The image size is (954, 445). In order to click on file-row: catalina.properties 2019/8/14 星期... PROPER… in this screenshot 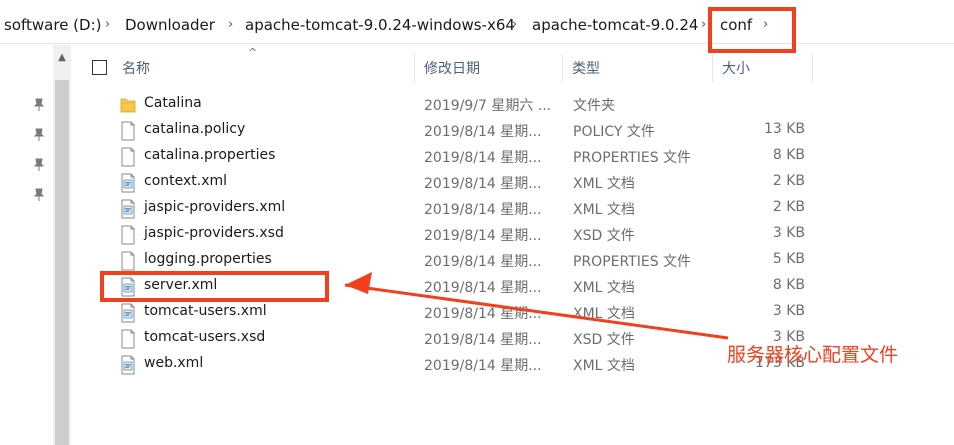, I will do `click(520, 157)`.